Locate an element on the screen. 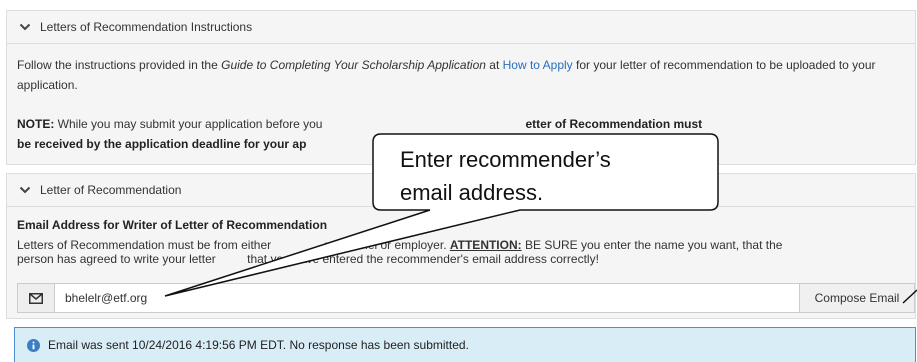  text-fragment: personnel or employer. is located at coordinates (385, 245).